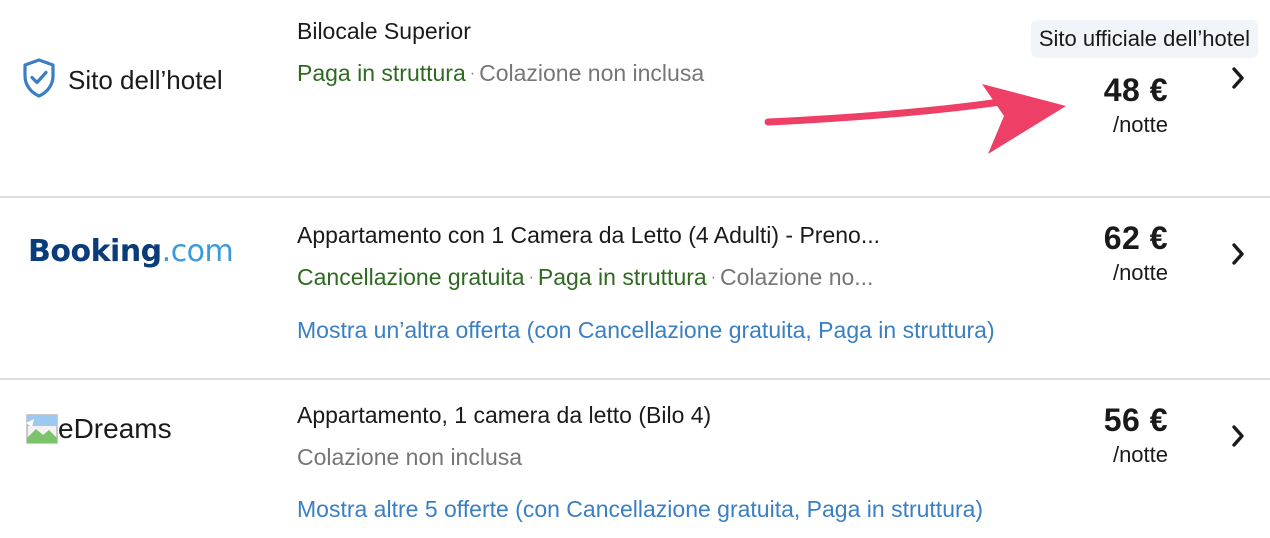 The image size is (1270, 538). I want to click on price: 56 €, so click(1135, 420).